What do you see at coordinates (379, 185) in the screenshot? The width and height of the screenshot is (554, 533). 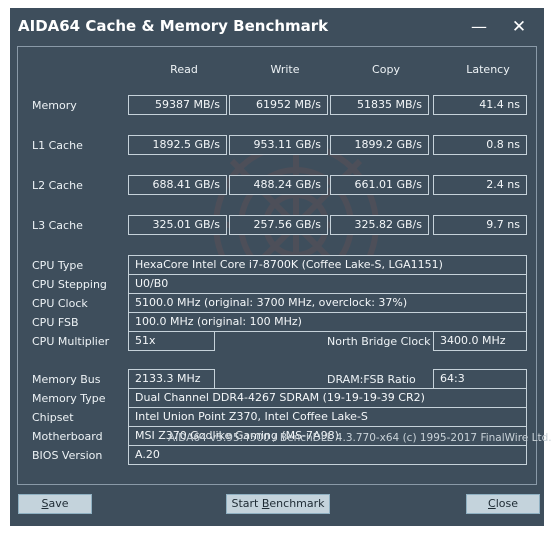 I see `l2-copy-value: 661.01 GB/s` at bounding box center [379, 185].